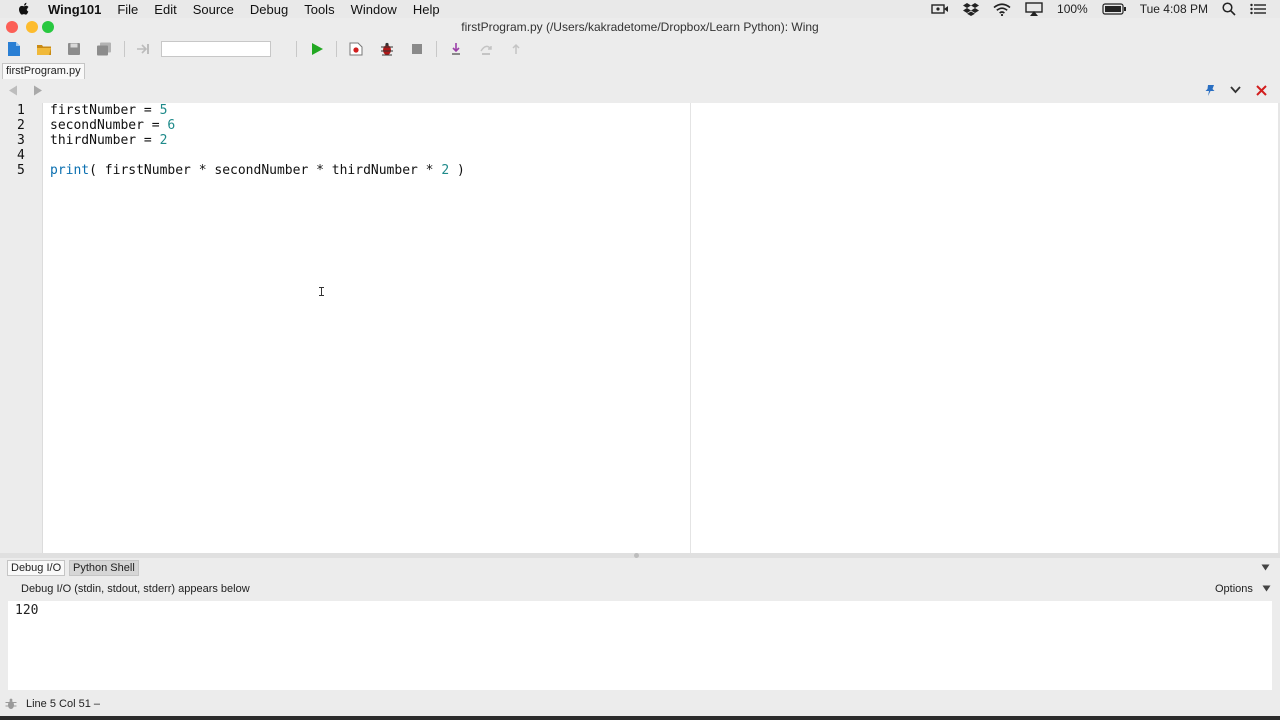 This screenshot has width=1280, height=720. What do you see at coordinates (21, 140) in the screenshot?
I see `line-number: 3` at bounding box center [21, 140].